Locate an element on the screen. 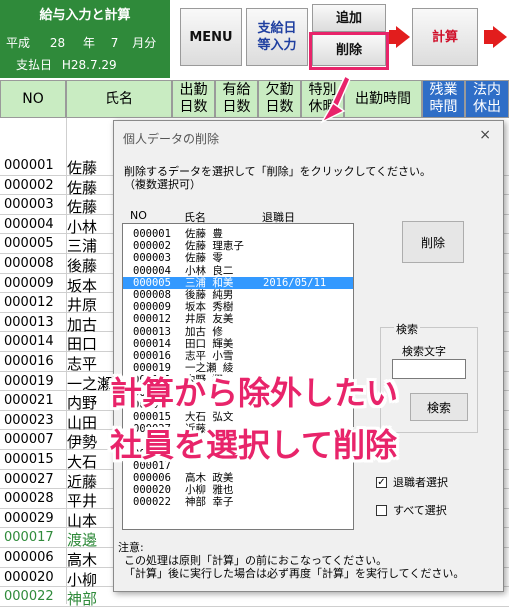 The height and width of the screenshot is (609, 509). callout-line-2: 社員を選択して削除 is located at coordinates (254, 445).